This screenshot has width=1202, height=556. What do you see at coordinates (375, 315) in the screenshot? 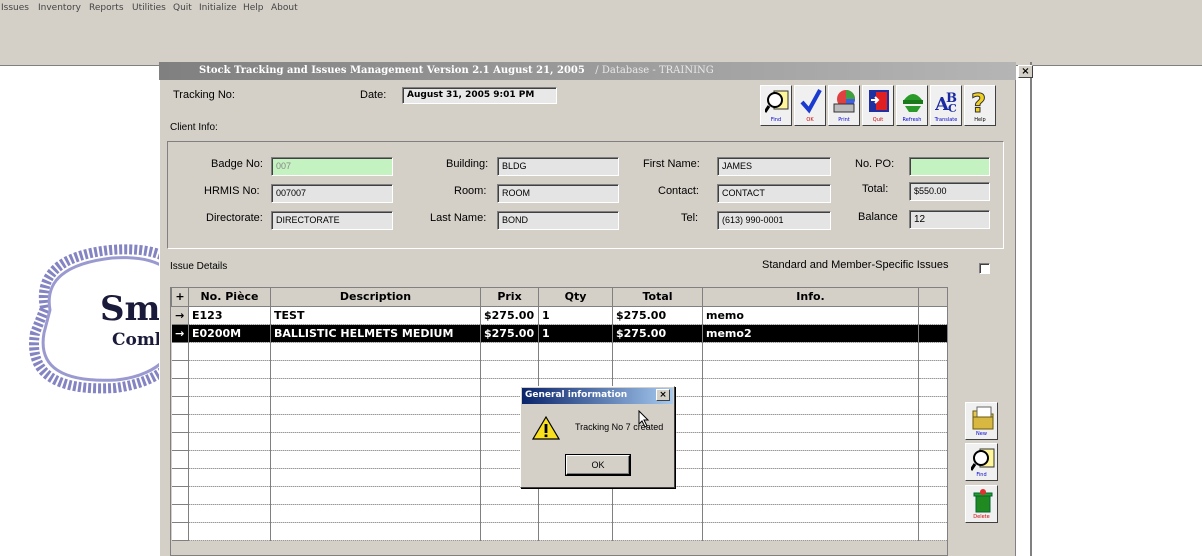
I see `cell-description: TEST` at bounding box center [375, 315].